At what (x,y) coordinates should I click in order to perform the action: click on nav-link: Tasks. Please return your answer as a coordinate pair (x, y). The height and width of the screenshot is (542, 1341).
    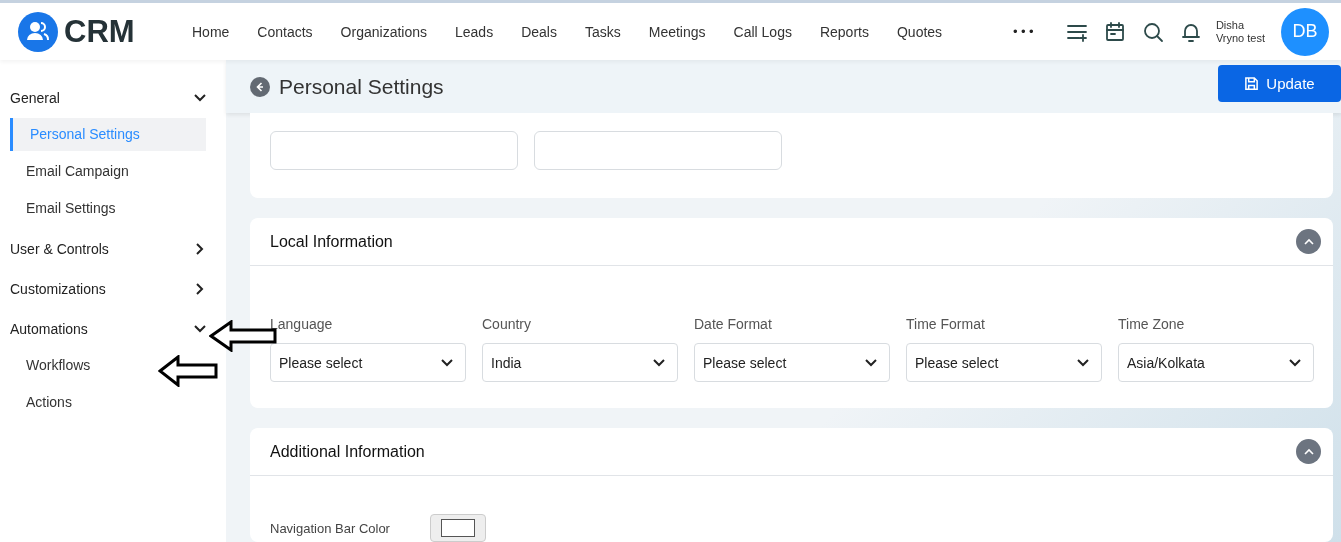
    Looking at the image, I should click on (602, 31).